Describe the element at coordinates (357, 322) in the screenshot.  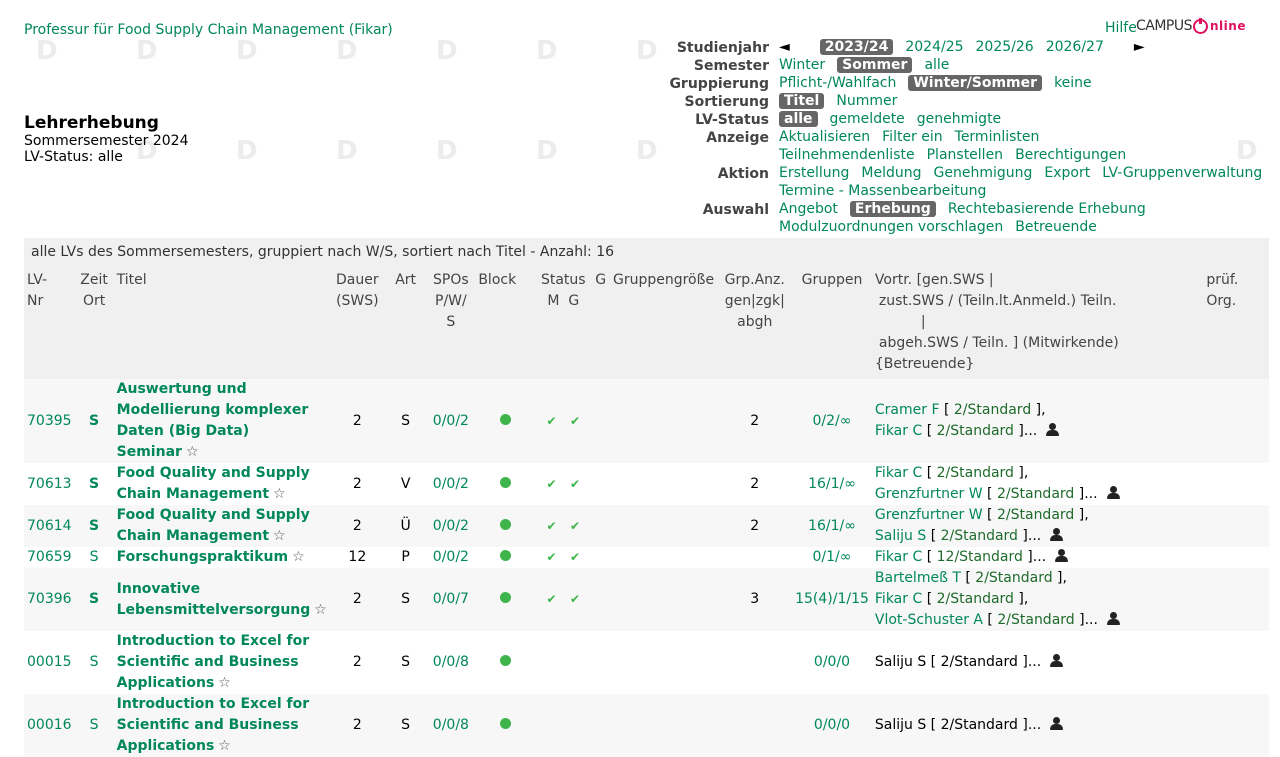
I see `col-header-dauer: Dauer (SWS)` at that location.